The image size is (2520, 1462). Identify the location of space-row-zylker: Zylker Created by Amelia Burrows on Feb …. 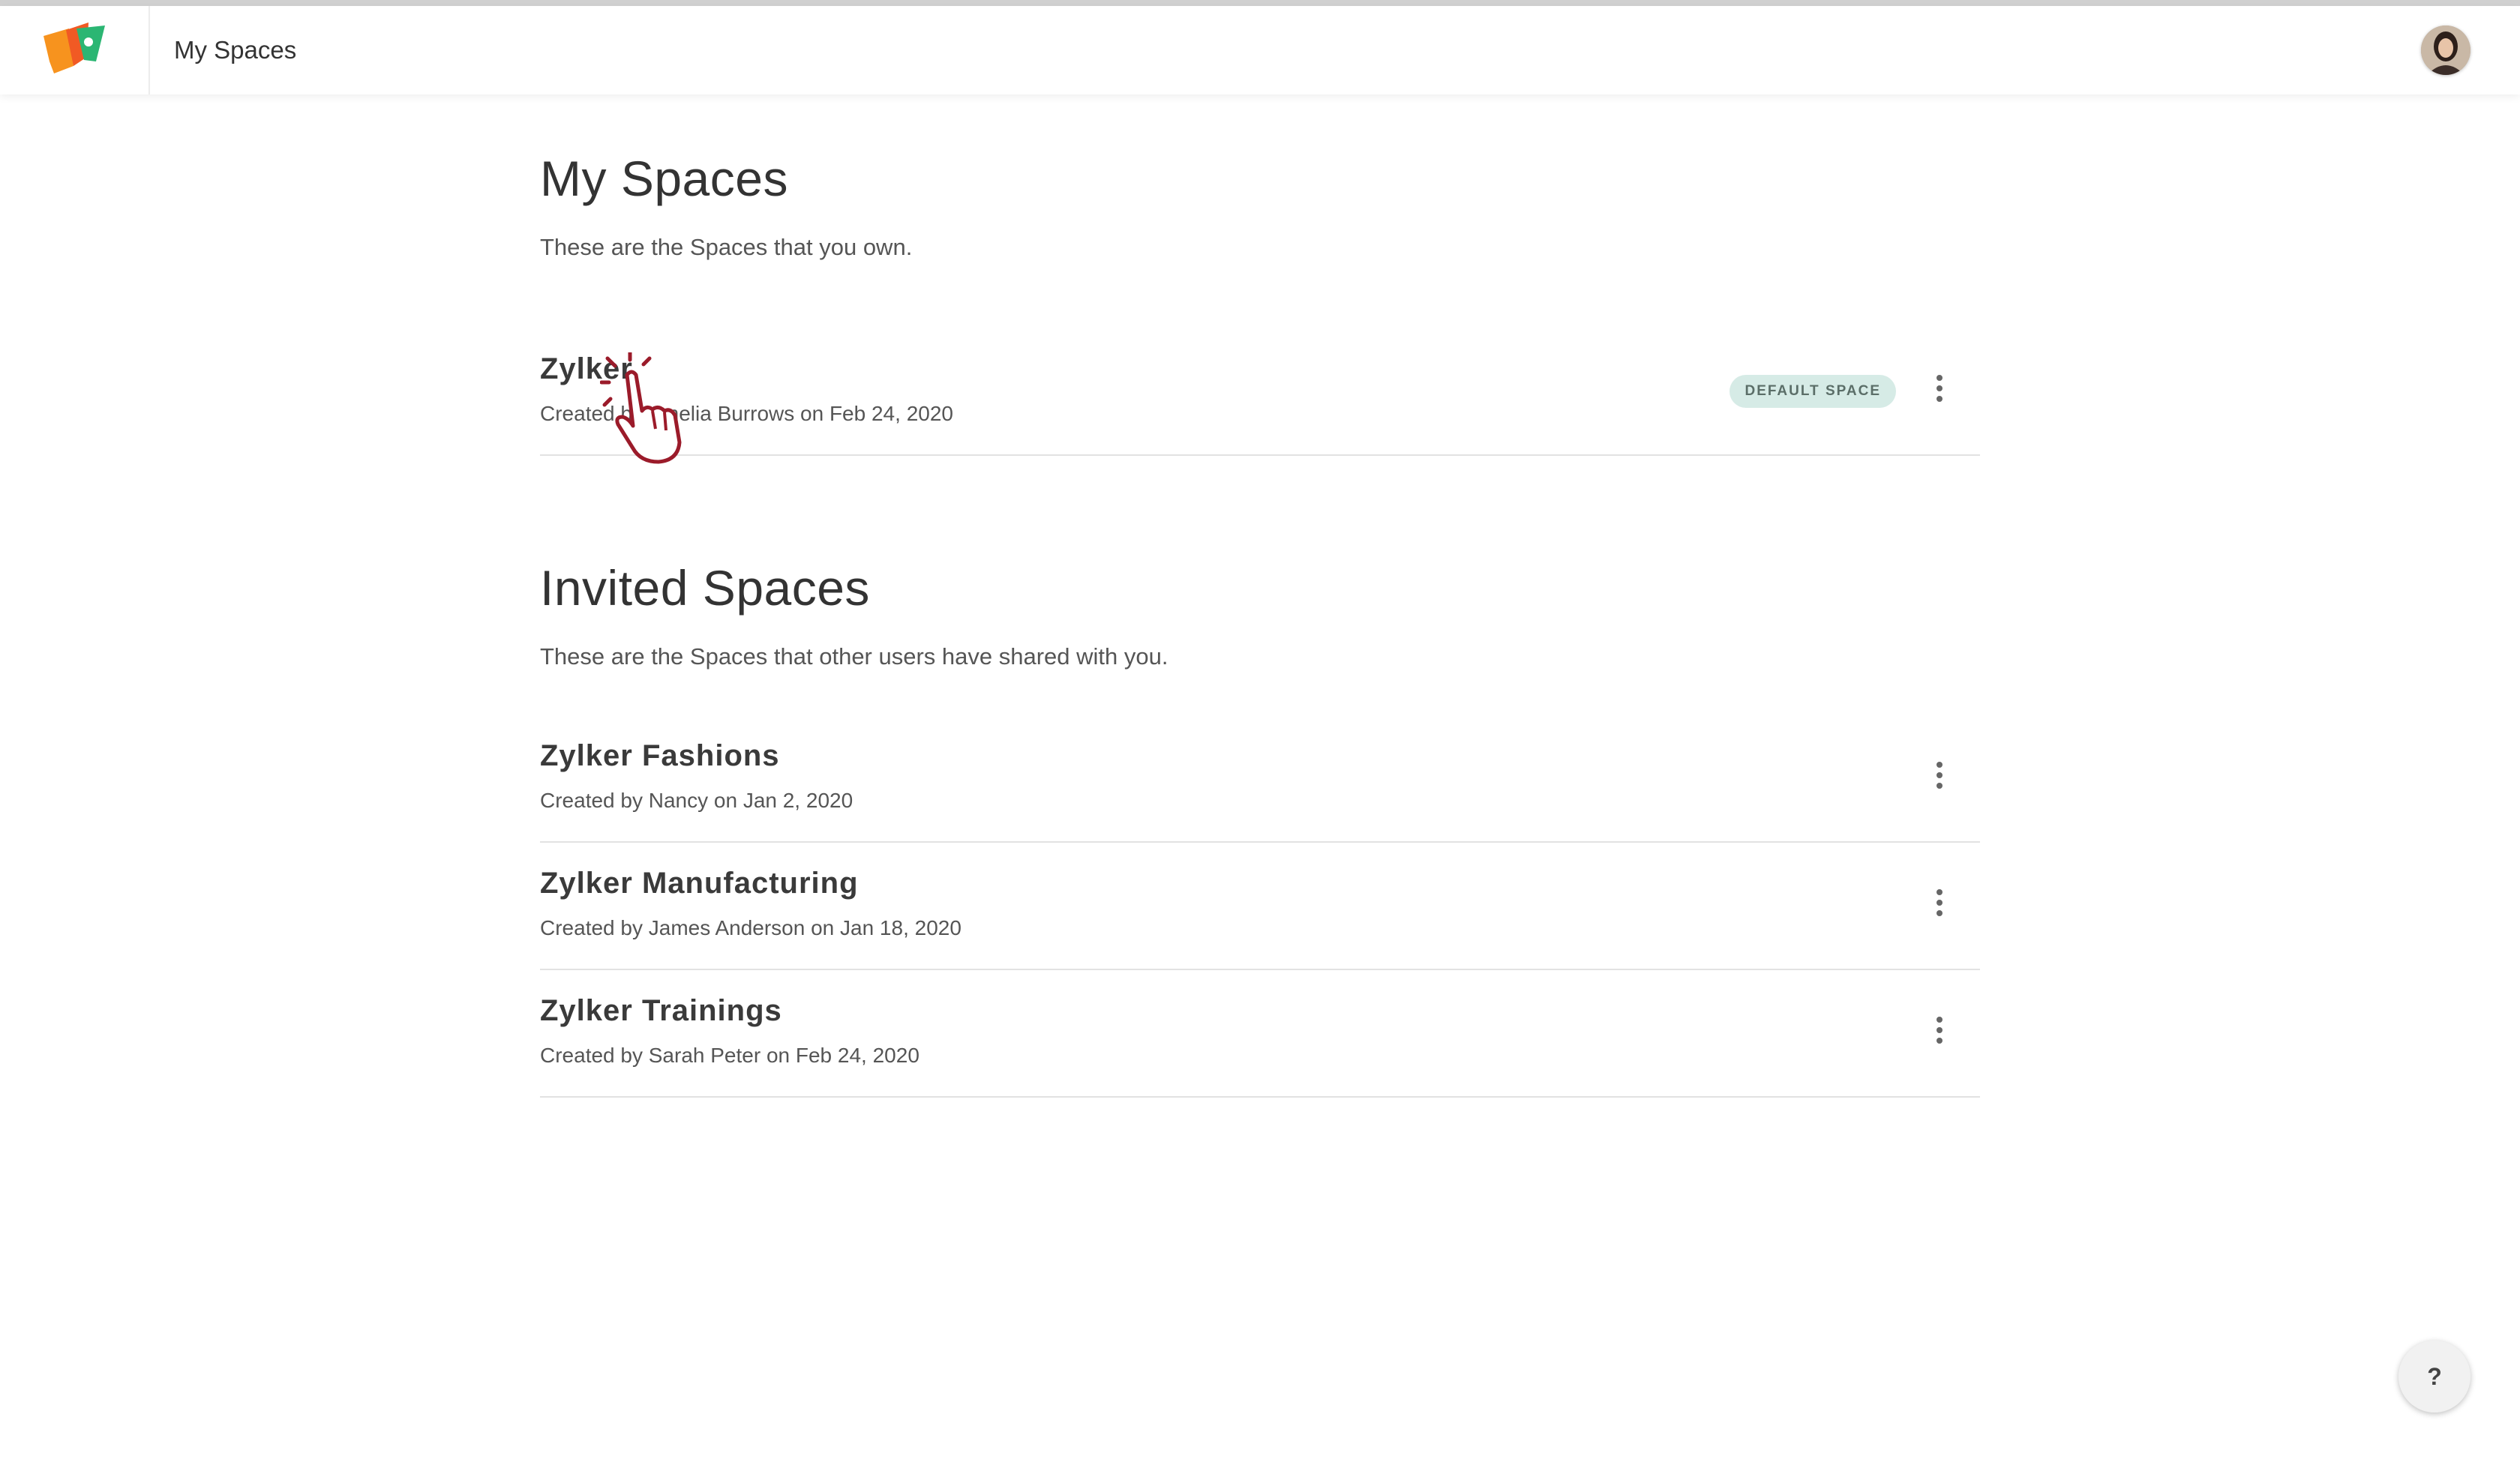
(1260, 392).